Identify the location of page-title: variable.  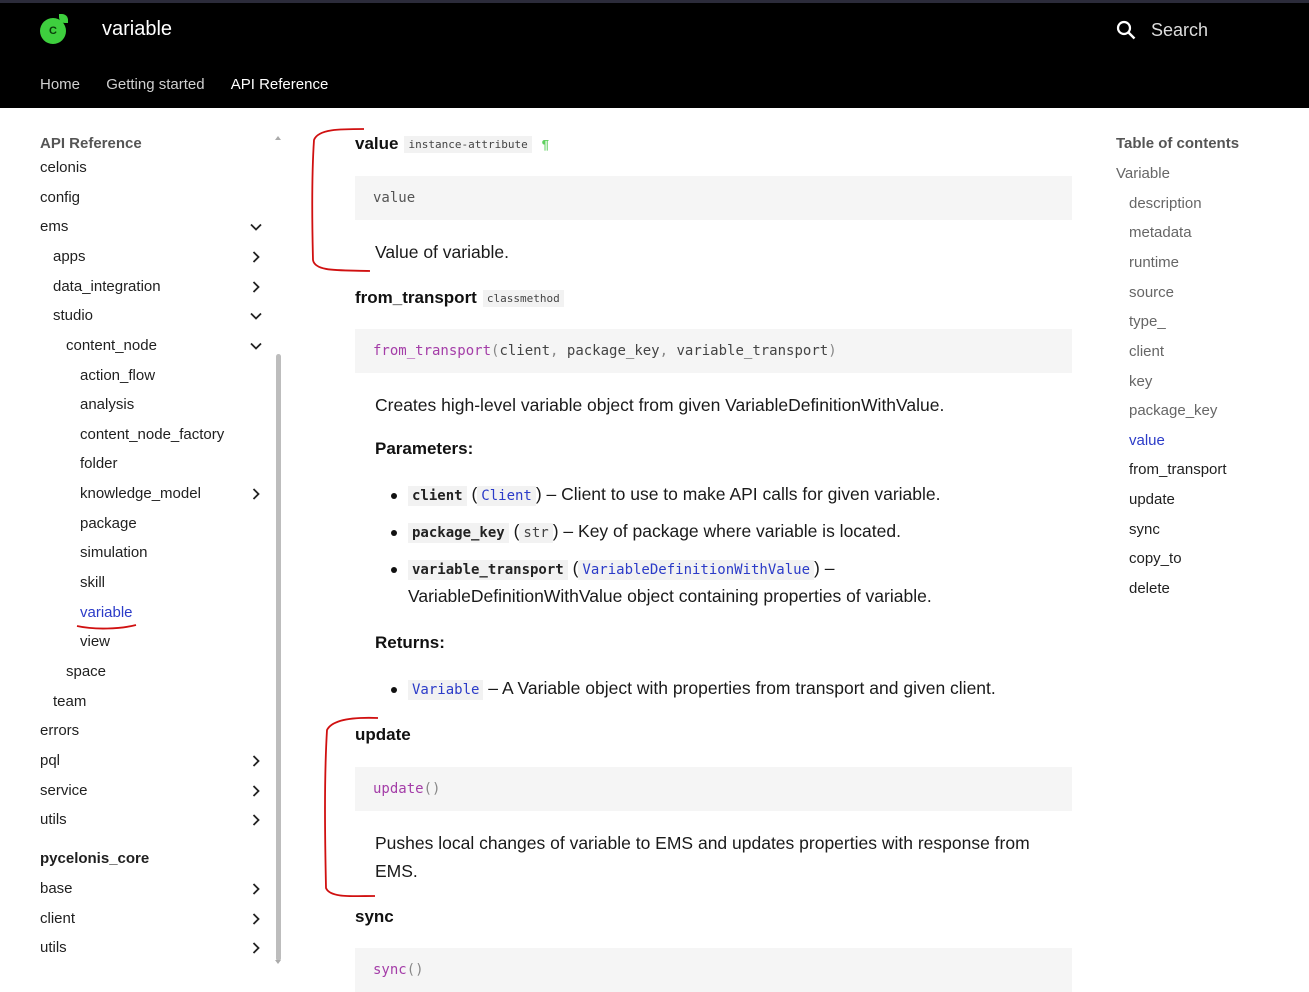
(137, 29).